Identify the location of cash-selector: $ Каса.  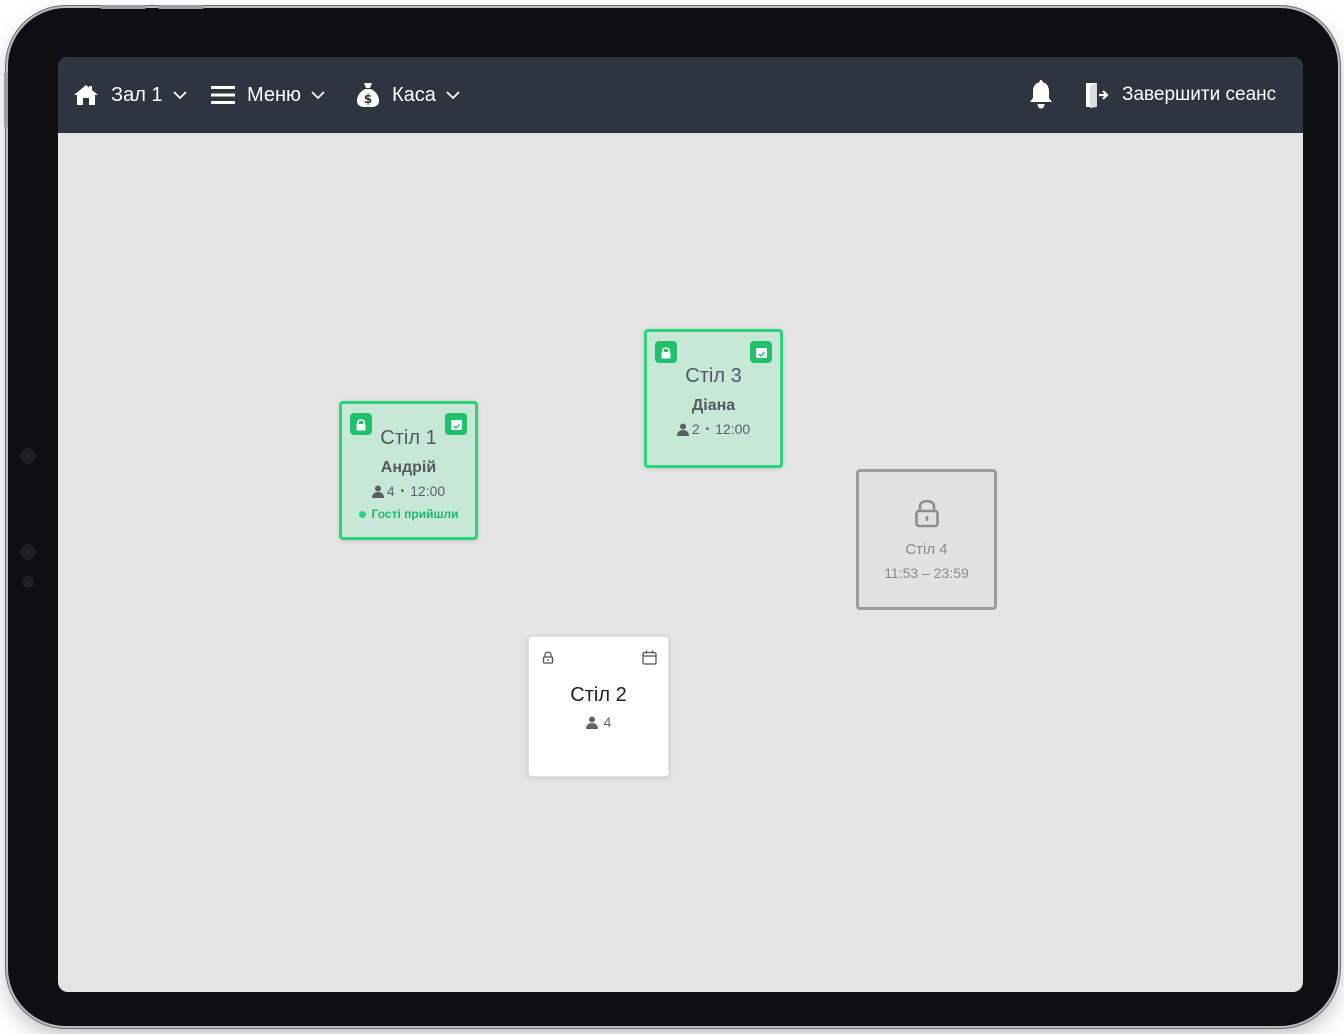
(408, 95).